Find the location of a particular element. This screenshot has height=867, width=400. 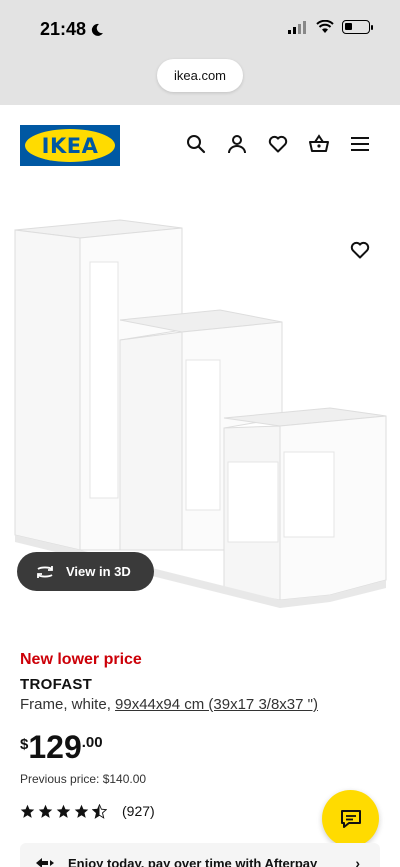

price-currency: $ is located at coordinates (24, 744).